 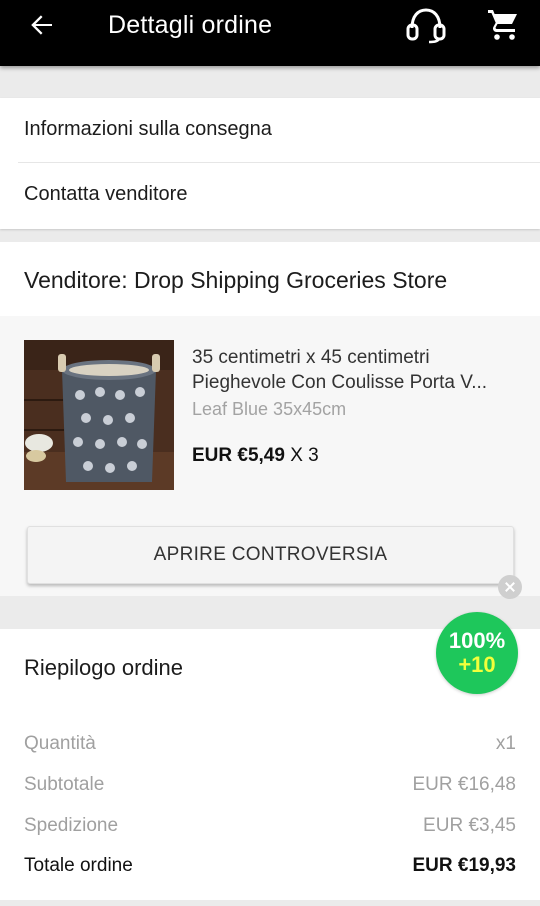 I want to click on product-variant: Leaf Blue 35x45cm, so click(x=269, y=409).